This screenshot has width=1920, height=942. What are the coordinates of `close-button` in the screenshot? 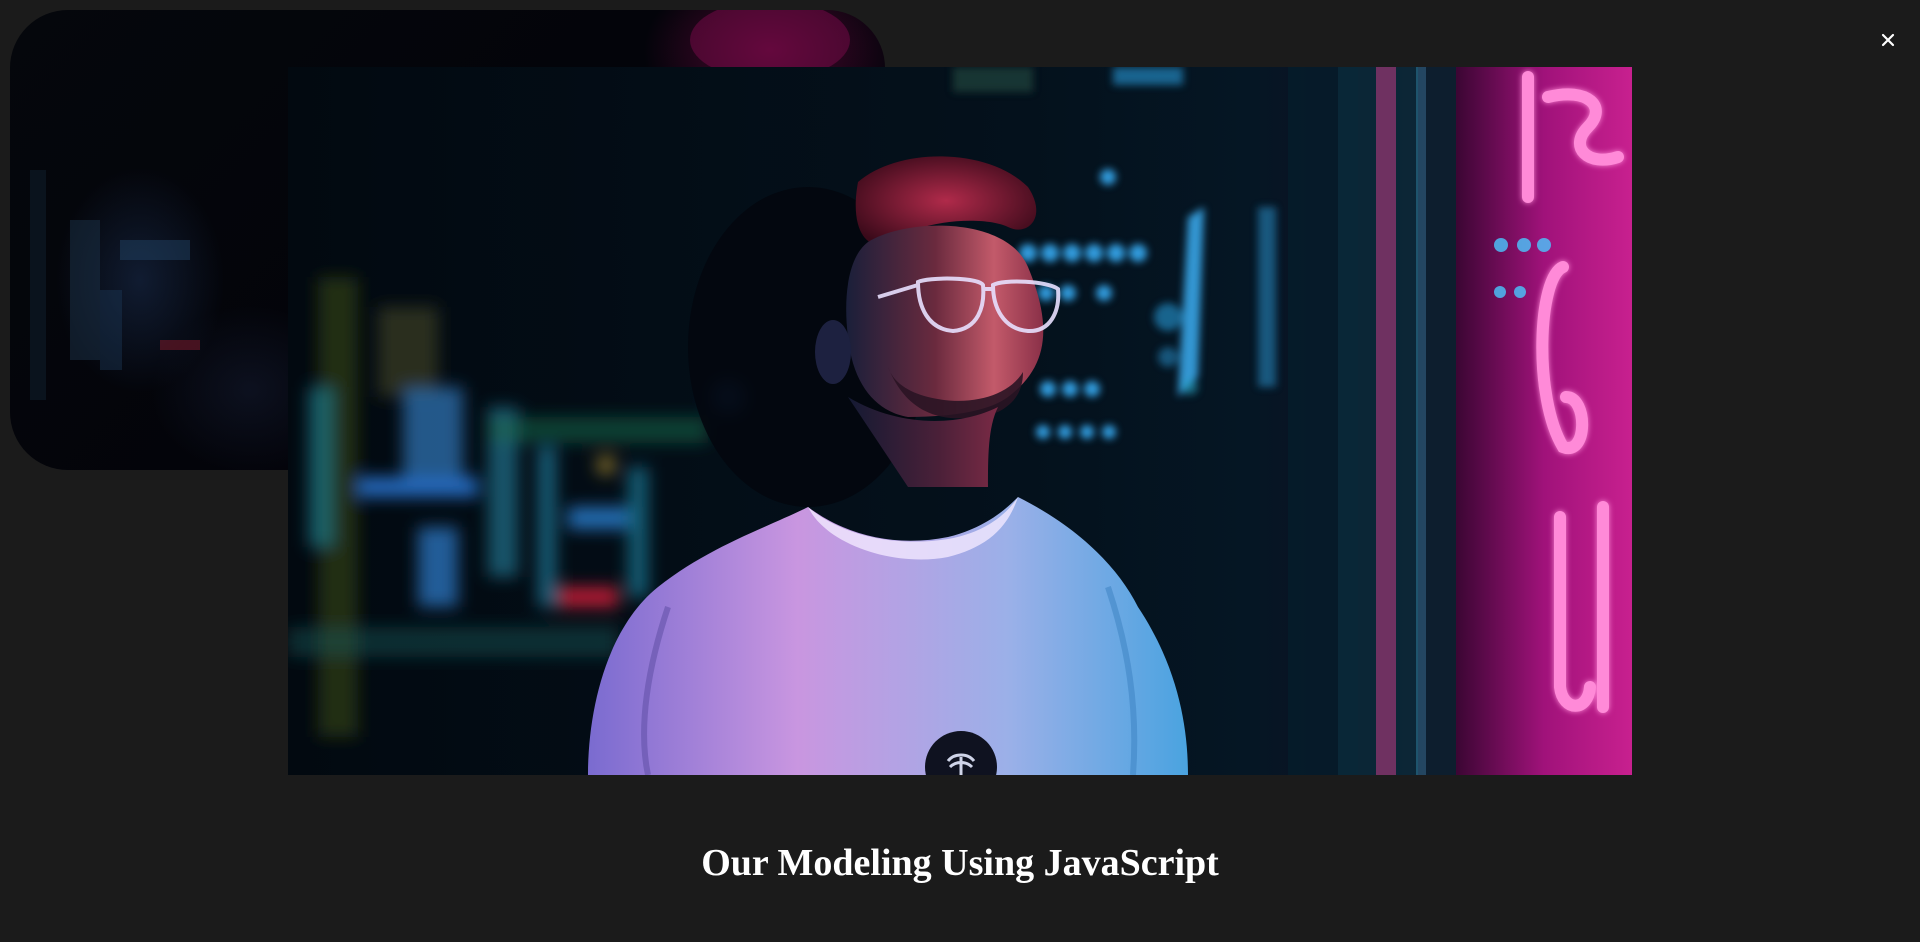 It's located at (1888, 40).